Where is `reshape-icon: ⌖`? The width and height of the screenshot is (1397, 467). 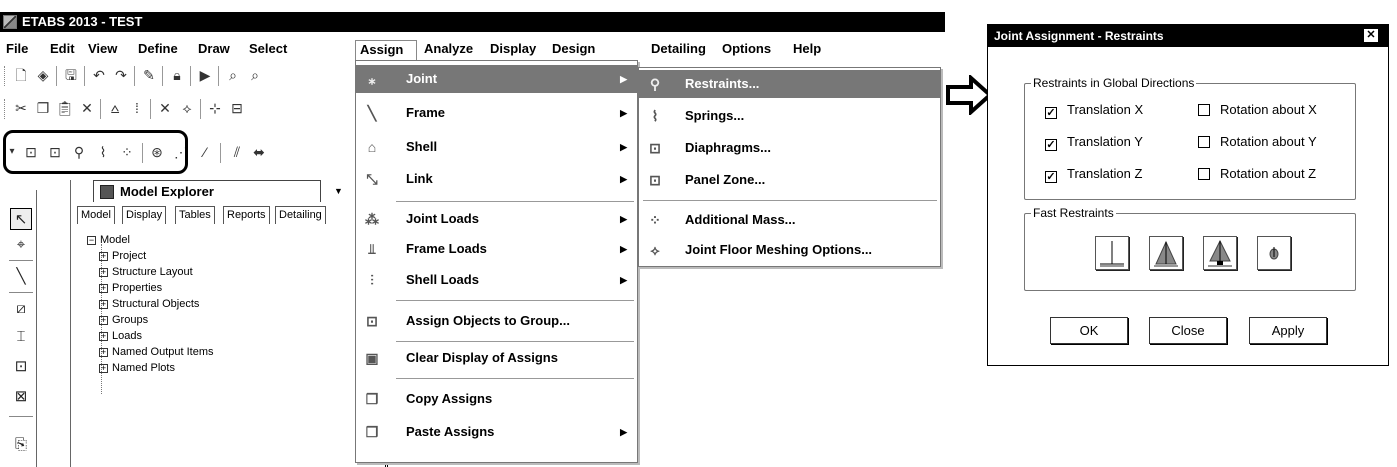
reshape-icon: ⌖ is located at coordinates (21, 245).